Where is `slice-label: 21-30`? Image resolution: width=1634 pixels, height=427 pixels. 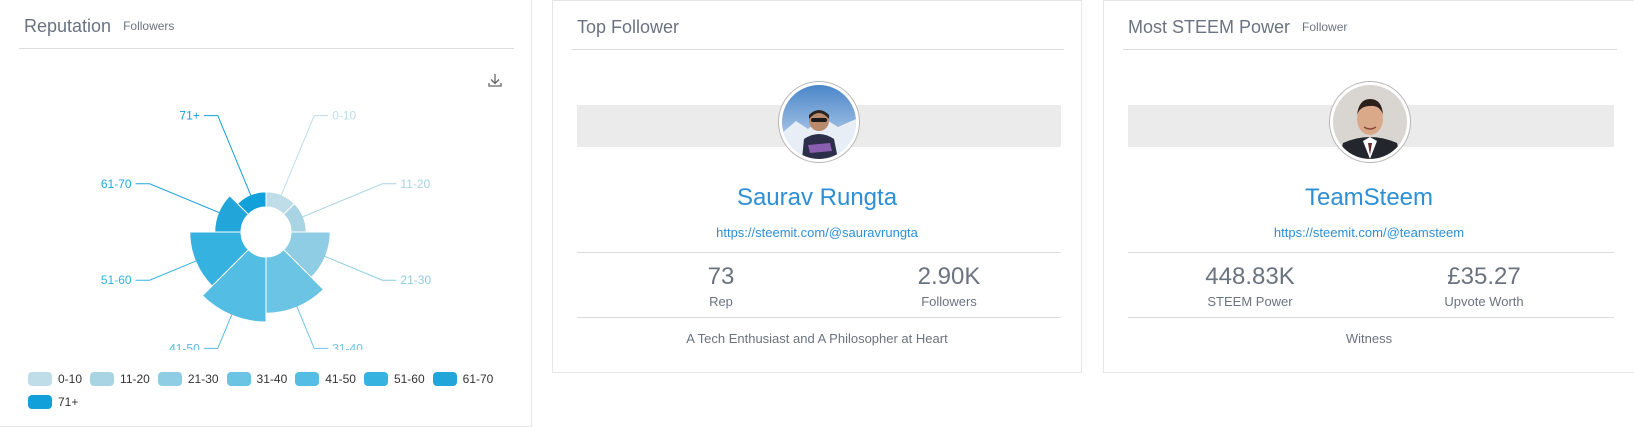 slice-label: 21-30 is located at coordinates (415, 280).